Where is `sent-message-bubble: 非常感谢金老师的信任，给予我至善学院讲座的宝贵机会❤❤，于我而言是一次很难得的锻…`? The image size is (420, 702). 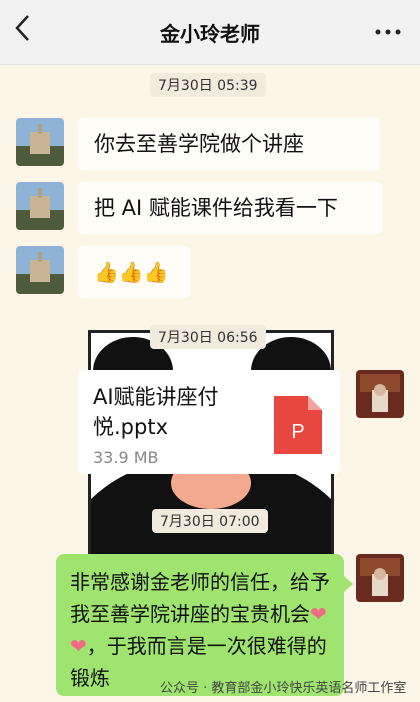 sent-message-bubble: 非常感谢金老师的信任，给予我至善学院讲座的宝贵机会❤❤，于我而言是一次很难得的锻… is located at coordinates (200, 625).